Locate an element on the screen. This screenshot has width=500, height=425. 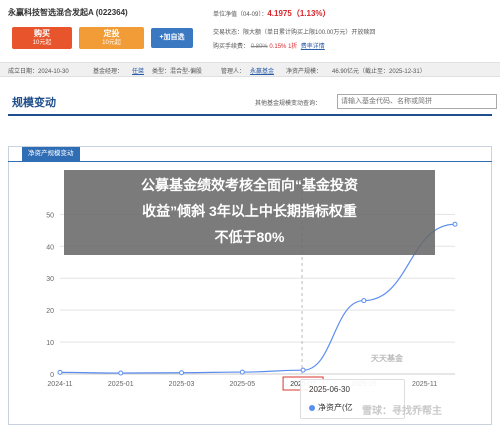
watermark-logo: 天天基金 is located at coordinates (387, 358).